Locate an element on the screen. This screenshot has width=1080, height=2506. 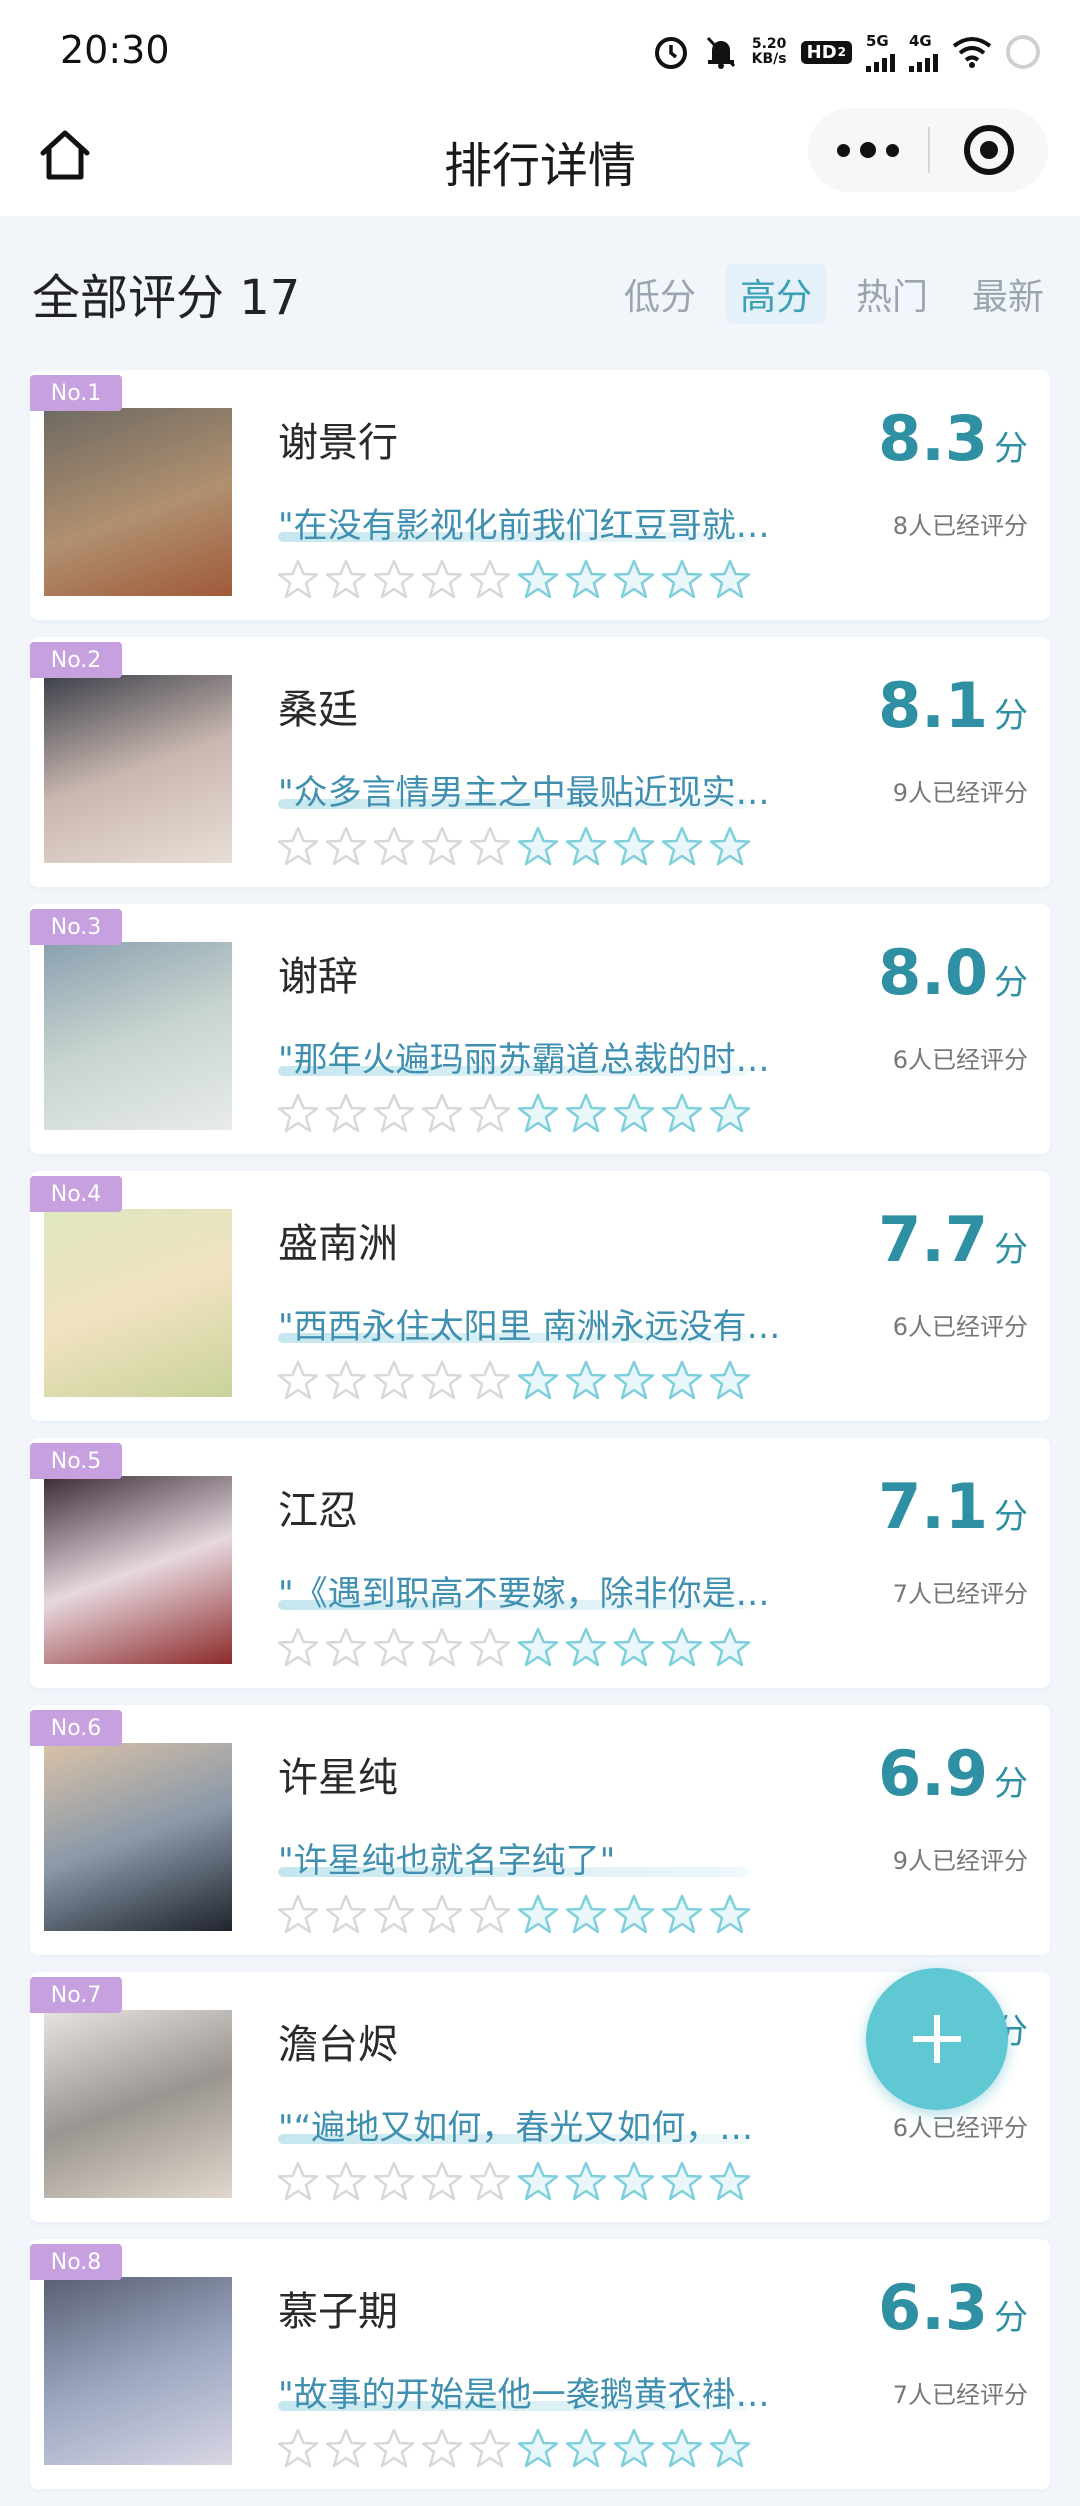
sort-tab-low: 低分 is located at coordinates (660, 294).